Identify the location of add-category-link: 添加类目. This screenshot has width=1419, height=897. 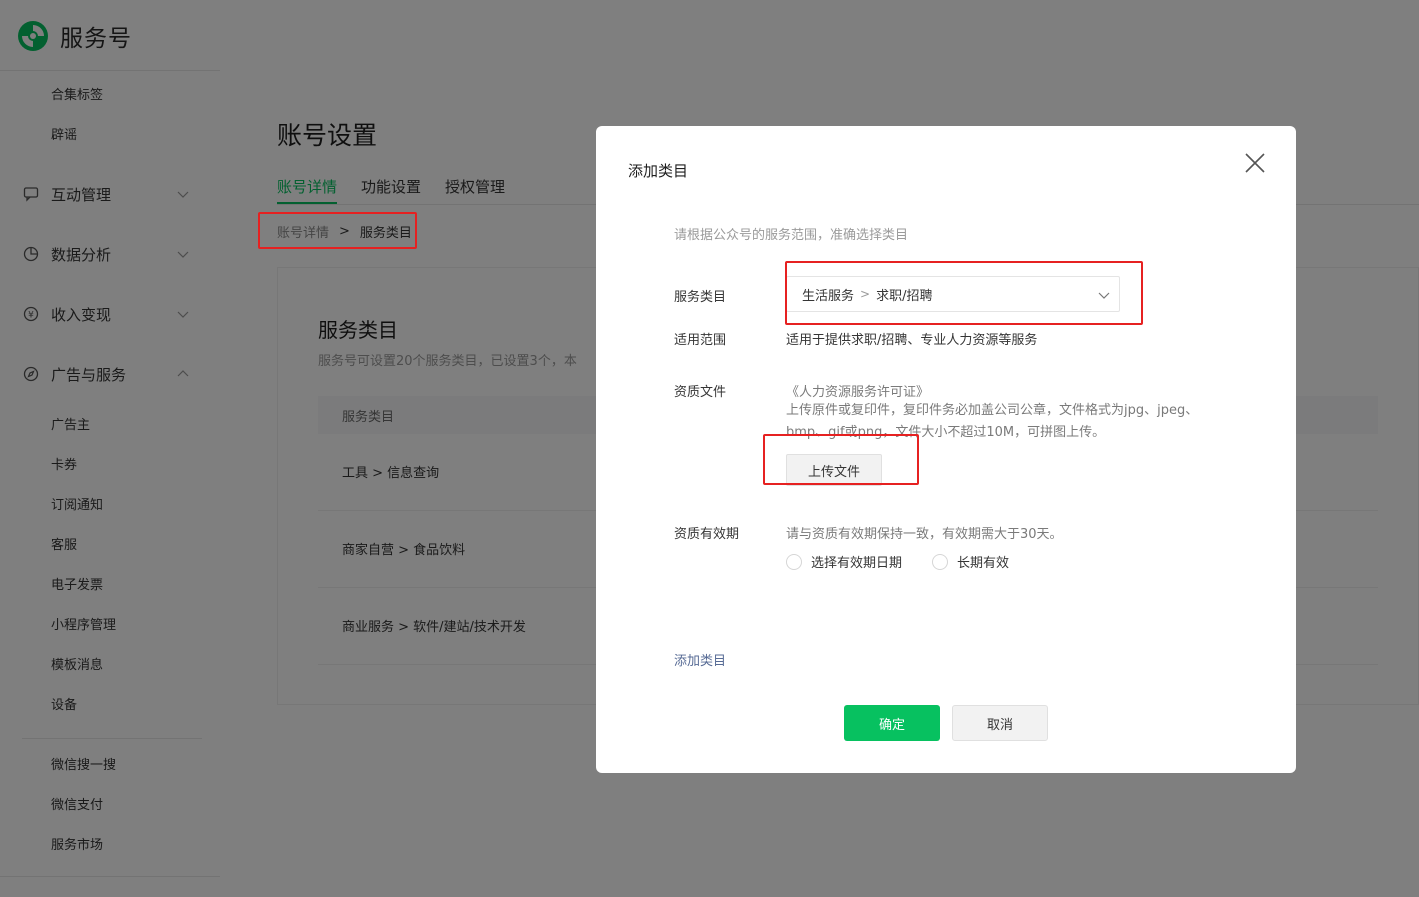
(700, 659).